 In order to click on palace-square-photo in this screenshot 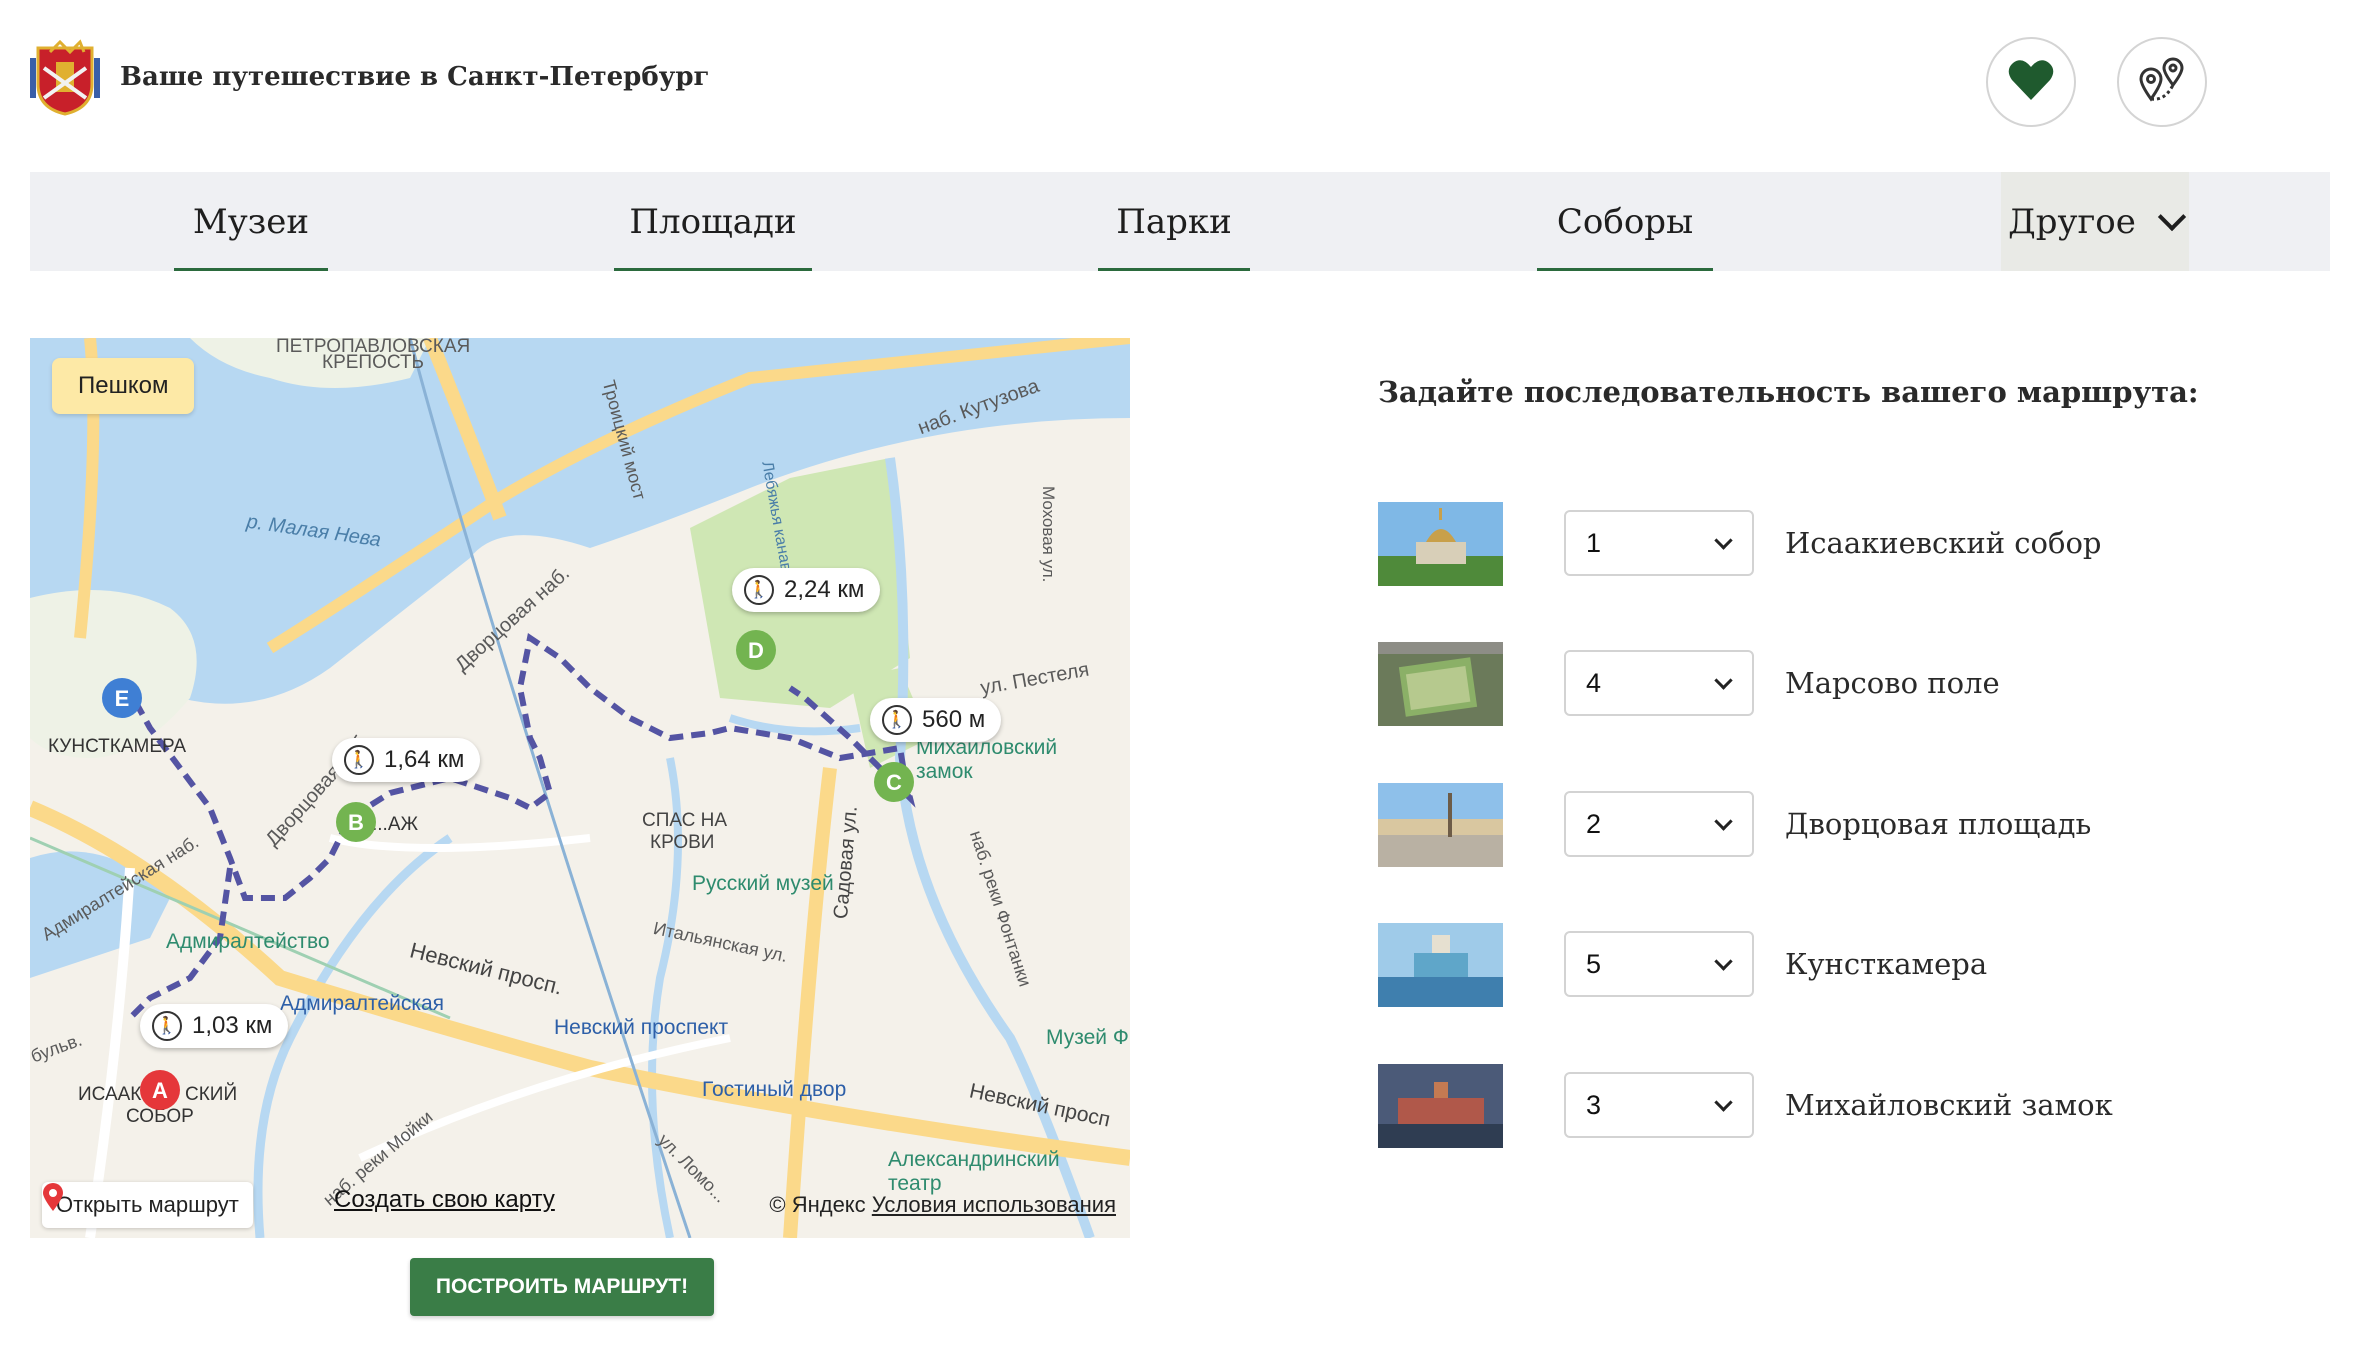, I will do `click(1440, 825)`.